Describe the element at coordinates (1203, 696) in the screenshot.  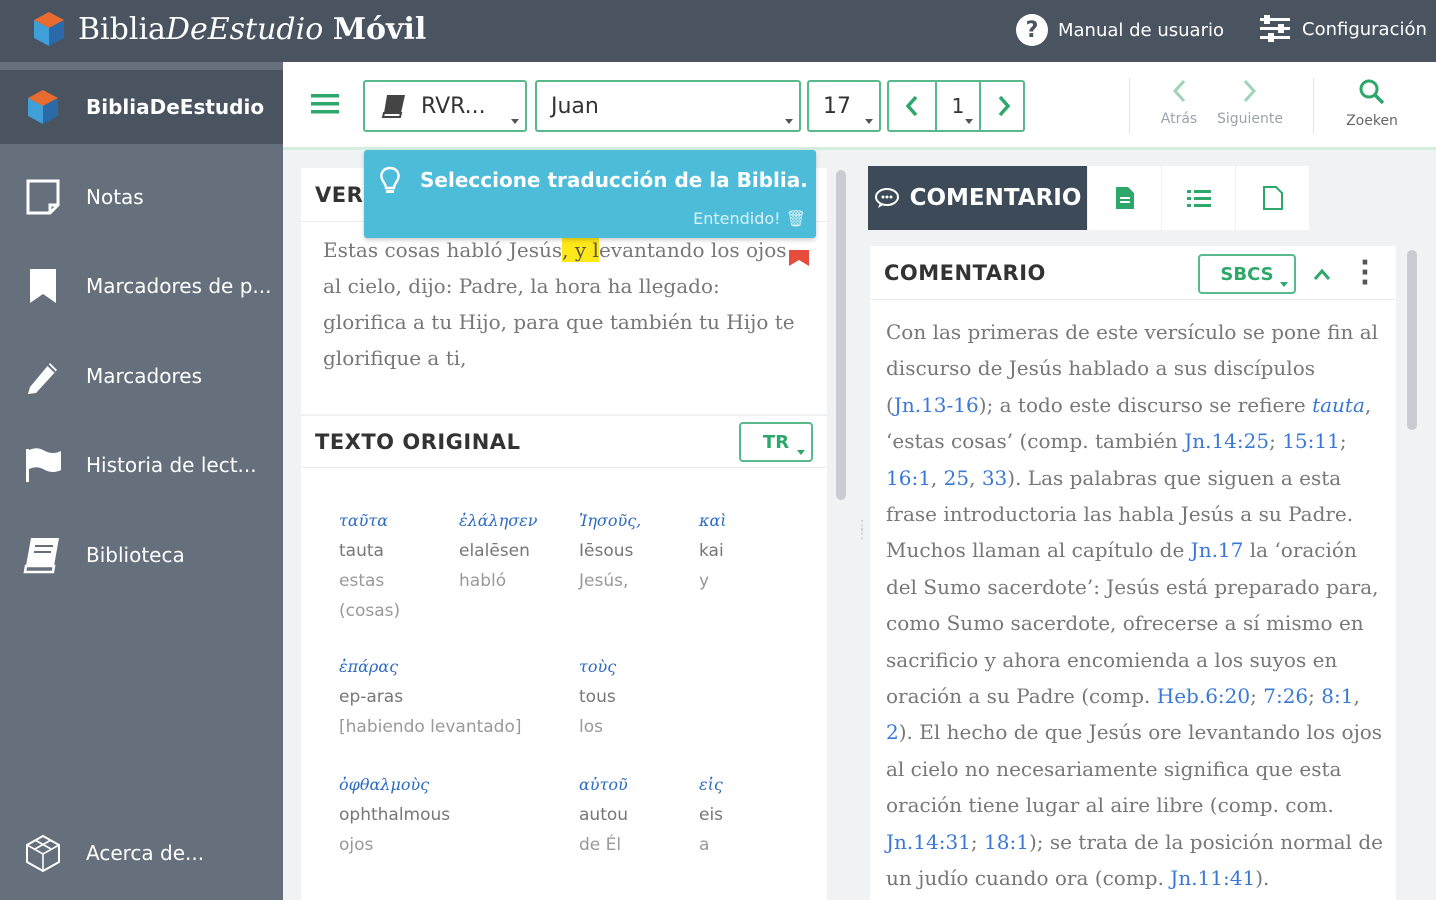
I see `scripture-link: Heb.6:20` at that location.